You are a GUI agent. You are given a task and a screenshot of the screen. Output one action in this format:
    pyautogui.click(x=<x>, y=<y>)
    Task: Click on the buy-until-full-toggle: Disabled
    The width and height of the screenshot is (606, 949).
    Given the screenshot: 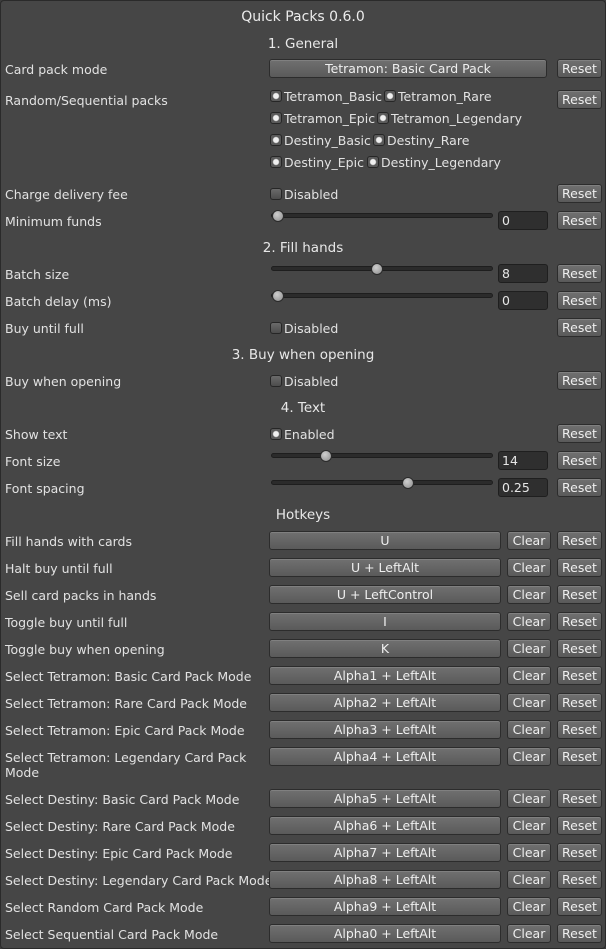 What is the action you would take?
    pyautogui.click(x=304, y=328)
    